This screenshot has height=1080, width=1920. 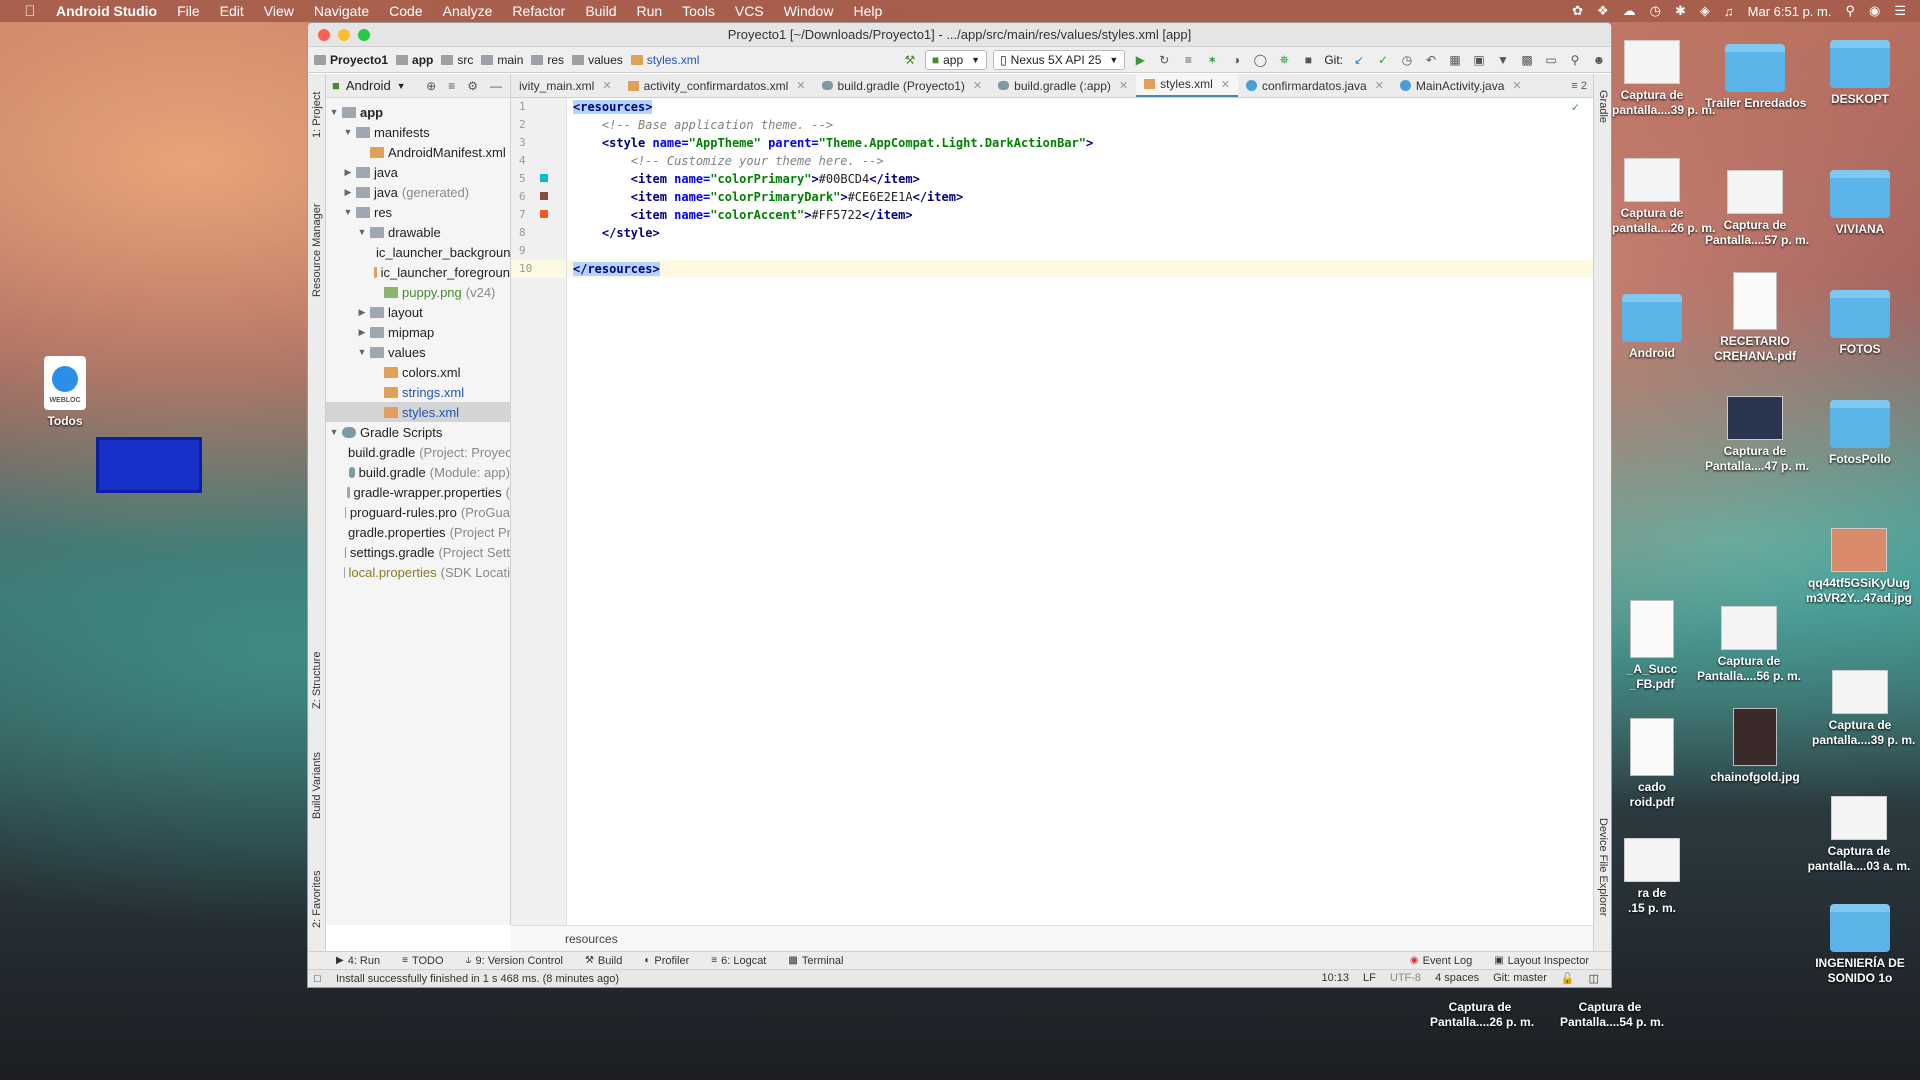 What do you see at coordinates (1859, 567) in the screenshot?
I see `desktop-image-qq44: qq44tf5GSiKyUug m3VR2Y...47ad.jpg` at bounding box center [1859, 567].